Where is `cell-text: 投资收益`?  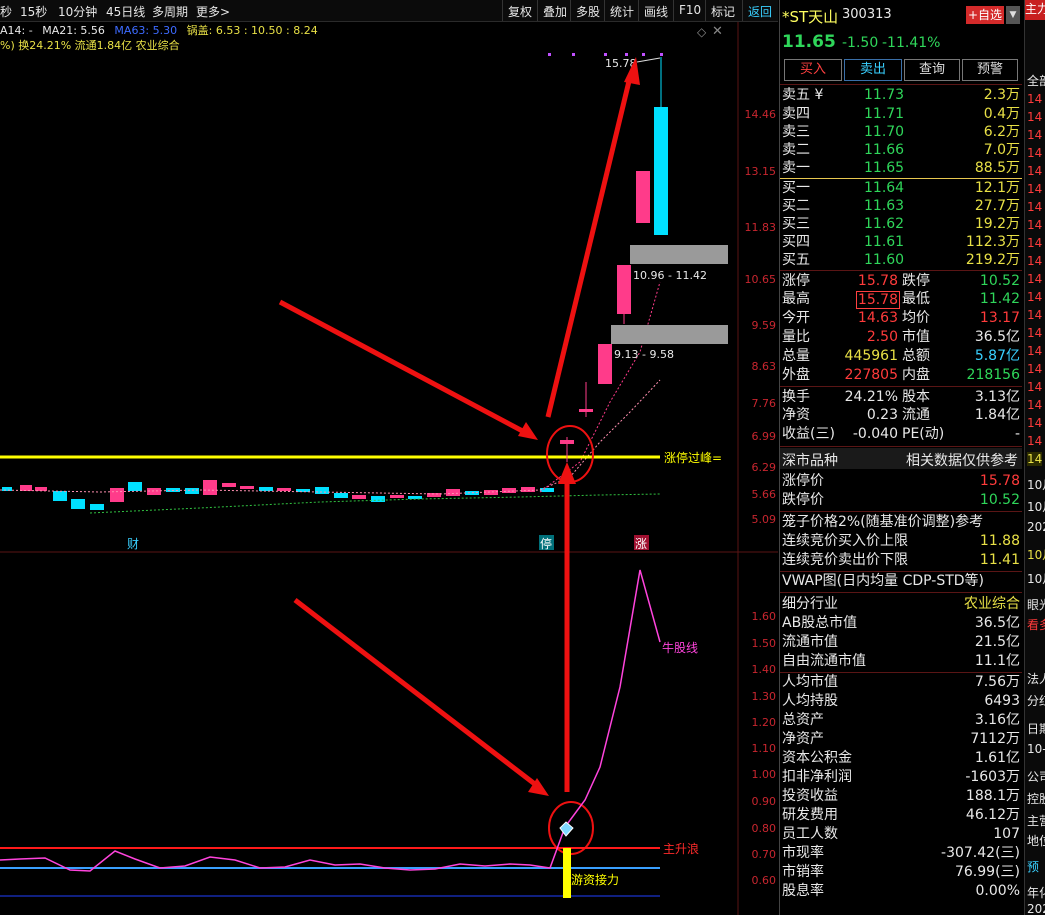 cell-text: 投资收益 is located at coordinates (810, 796).